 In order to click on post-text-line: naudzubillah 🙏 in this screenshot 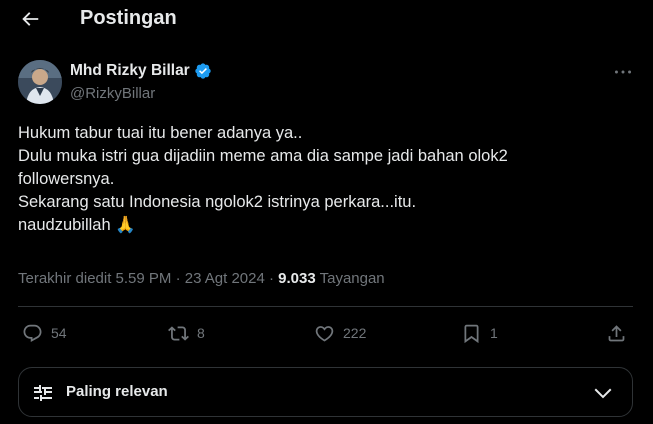, I will do `click(77, 225)`.